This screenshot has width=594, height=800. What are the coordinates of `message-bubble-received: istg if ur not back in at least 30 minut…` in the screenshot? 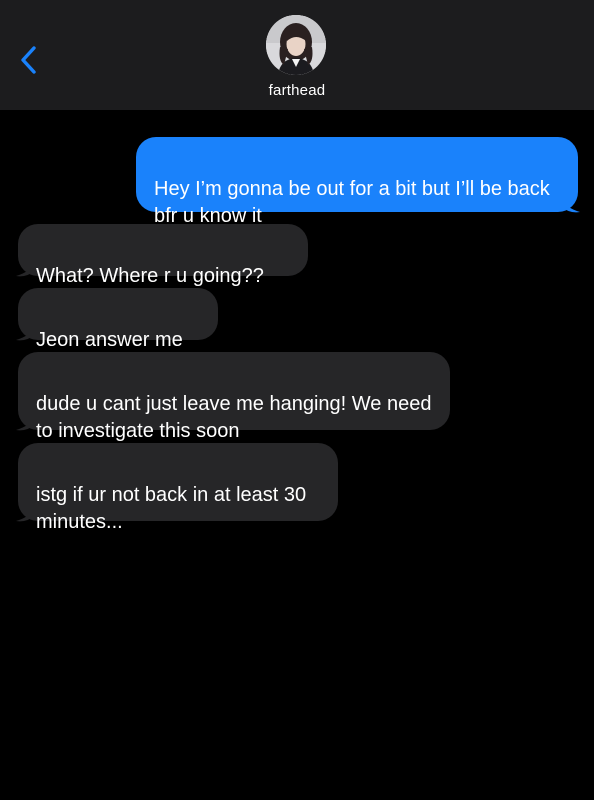 It's located at (178, 488).